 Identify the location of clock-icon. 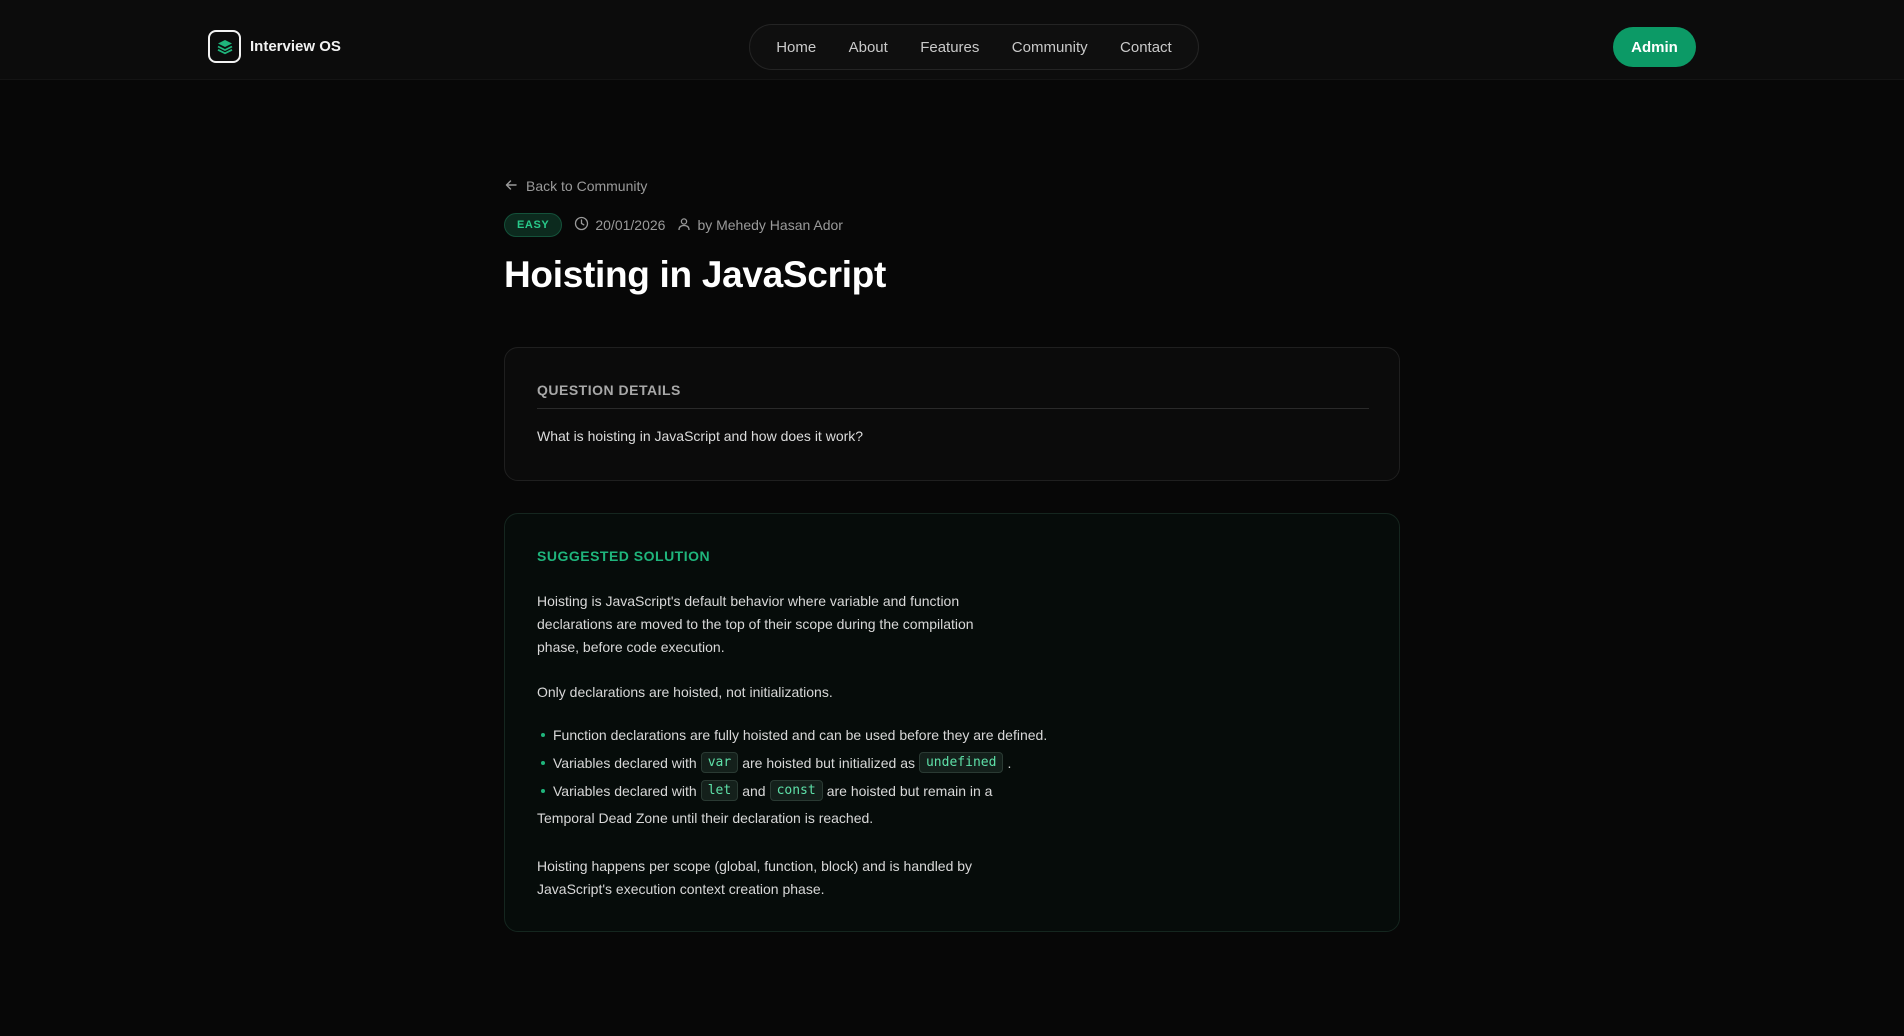
(581, 225).